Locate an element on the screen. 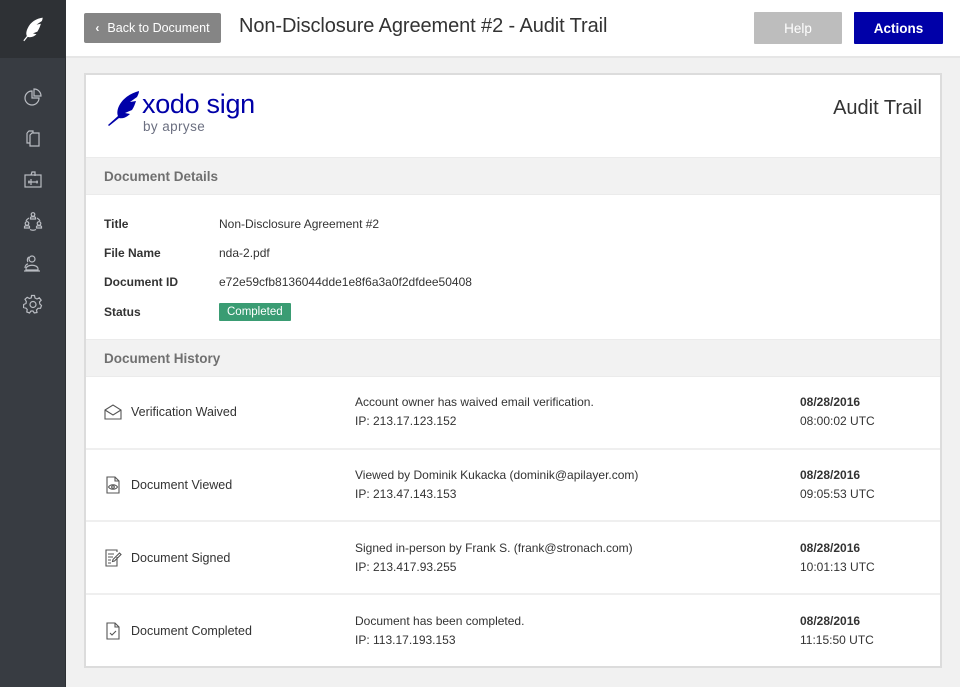 This screenshot has width=960, height=687. detail-label: File Name is located at coordinates (132, 252).